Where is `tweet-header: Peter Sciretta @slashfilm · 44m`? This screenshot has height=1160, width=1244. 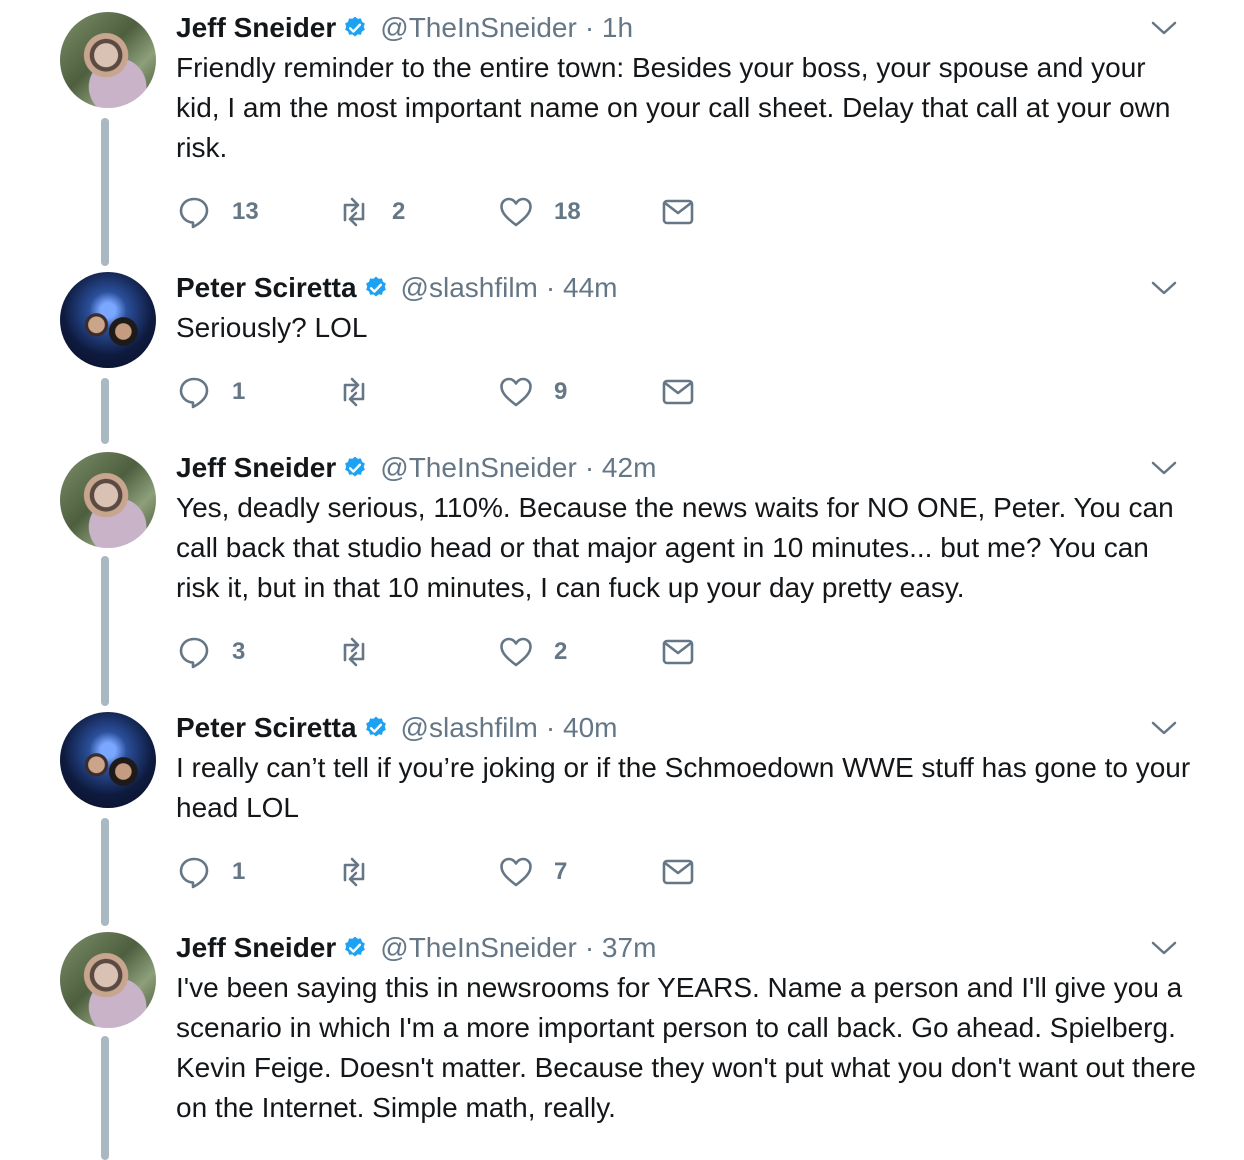
tweet-header: Peter Sciretta @slashfilm · 44m is located at coordinates (396, 288).